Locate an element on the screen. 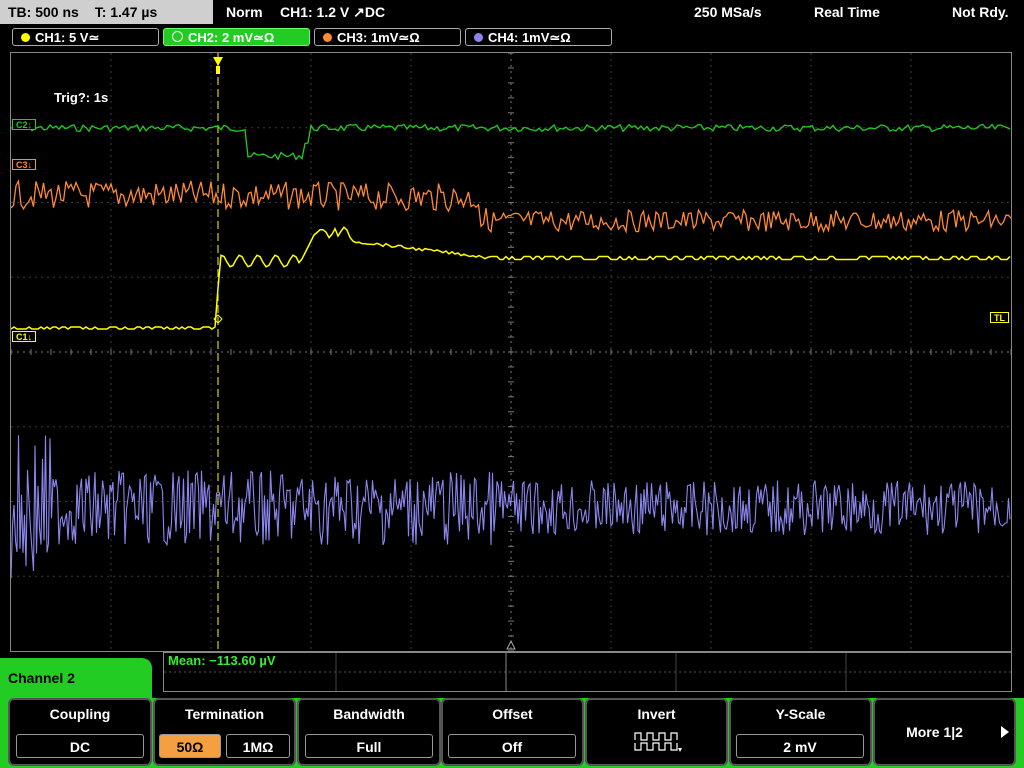 The height and width of the screenshot is (768, 1024). measurement-grid is located at coordinates (587, 672).